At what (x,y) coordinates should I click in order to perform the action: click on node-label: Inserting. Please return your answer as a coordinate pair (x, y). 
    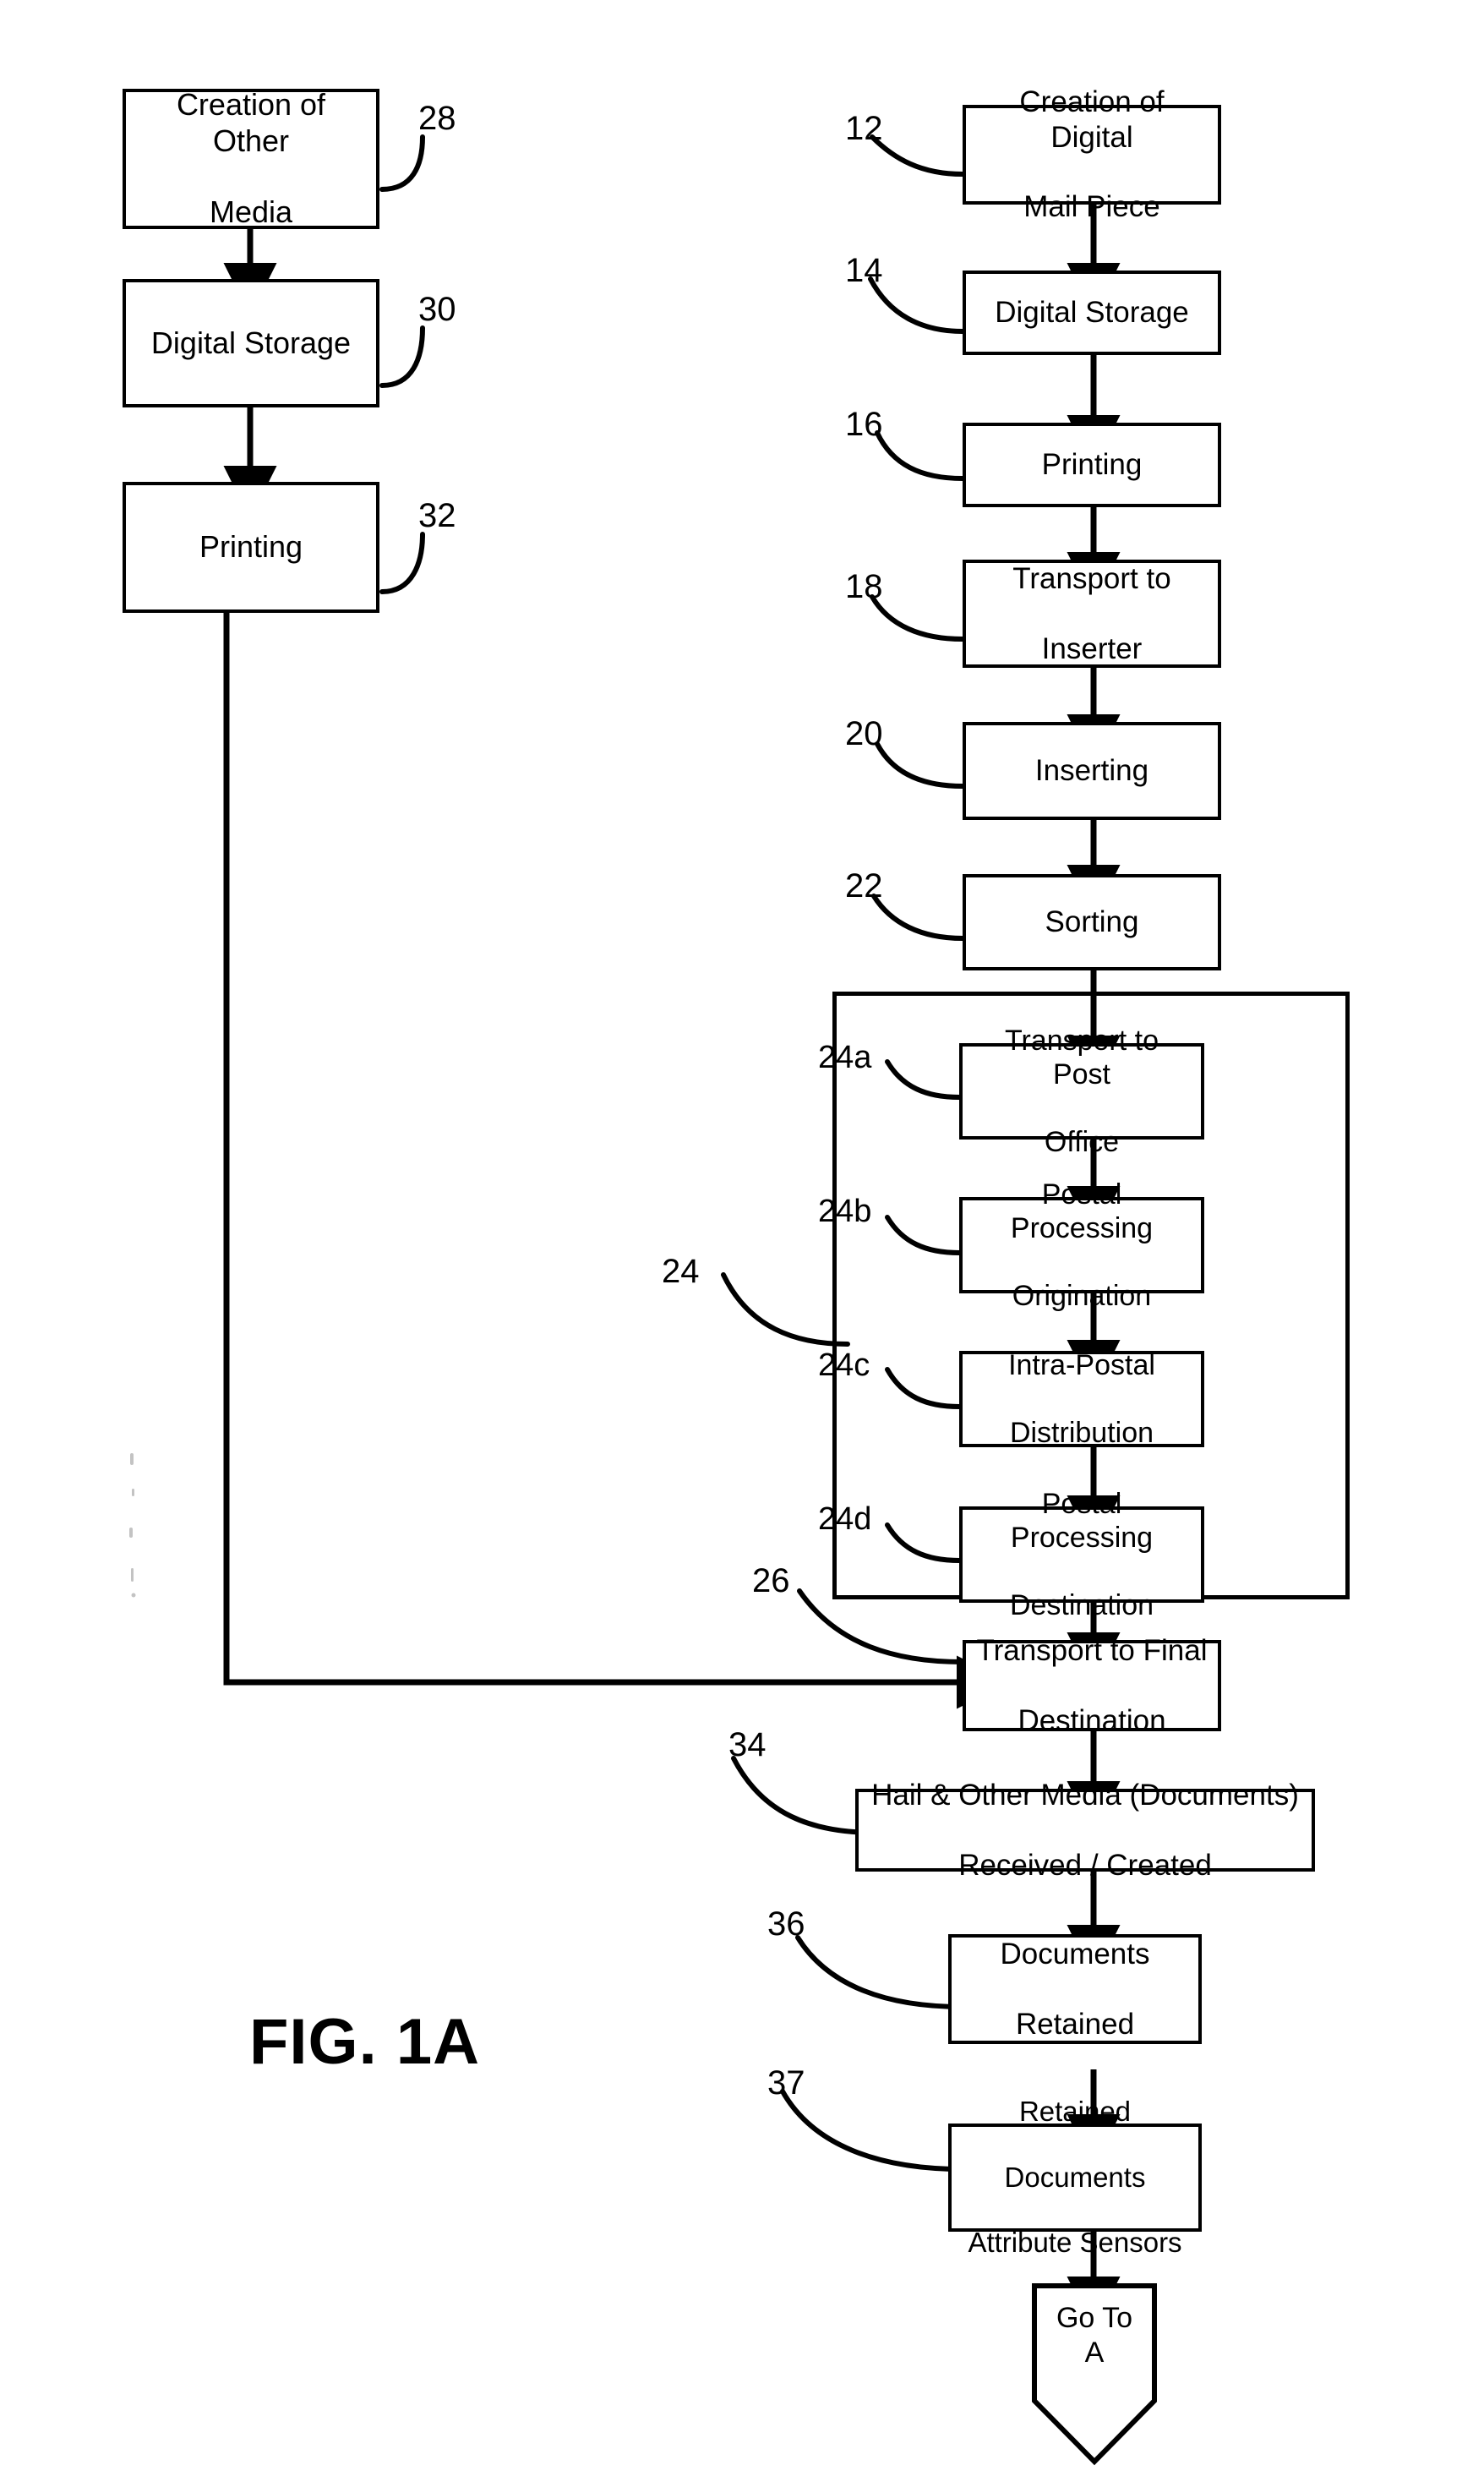
    Looking at the image, I should click on (1092, 771).